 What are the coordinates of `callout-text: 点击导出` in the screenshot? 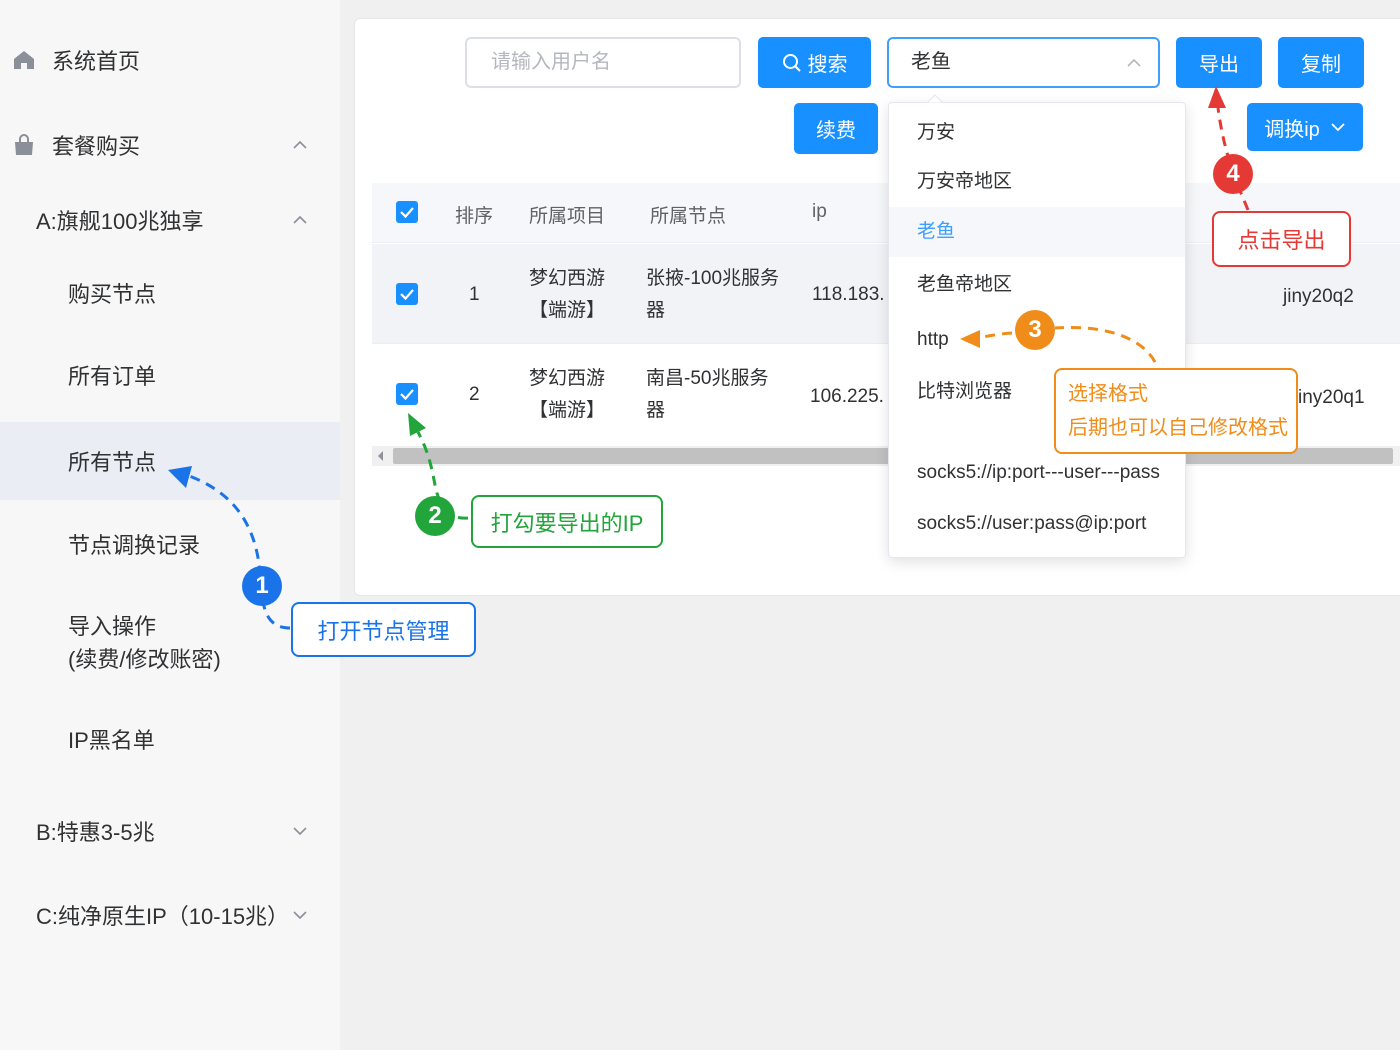 It's located at (1281, 240).